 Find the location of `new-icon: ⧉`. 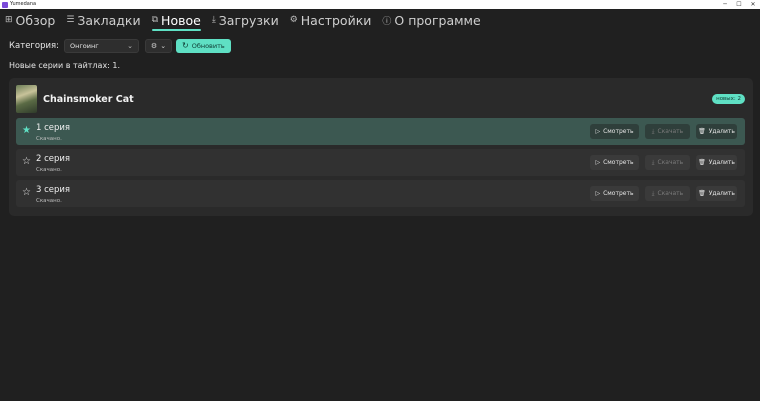

new-icon: ⧉ is located at coordinates (155, 20).